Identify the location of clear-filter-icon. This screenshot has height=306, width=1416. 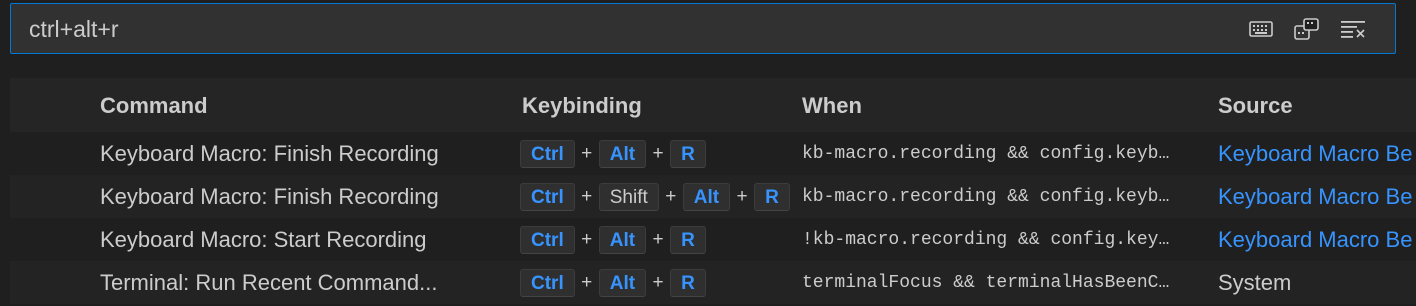
(1353, 29).